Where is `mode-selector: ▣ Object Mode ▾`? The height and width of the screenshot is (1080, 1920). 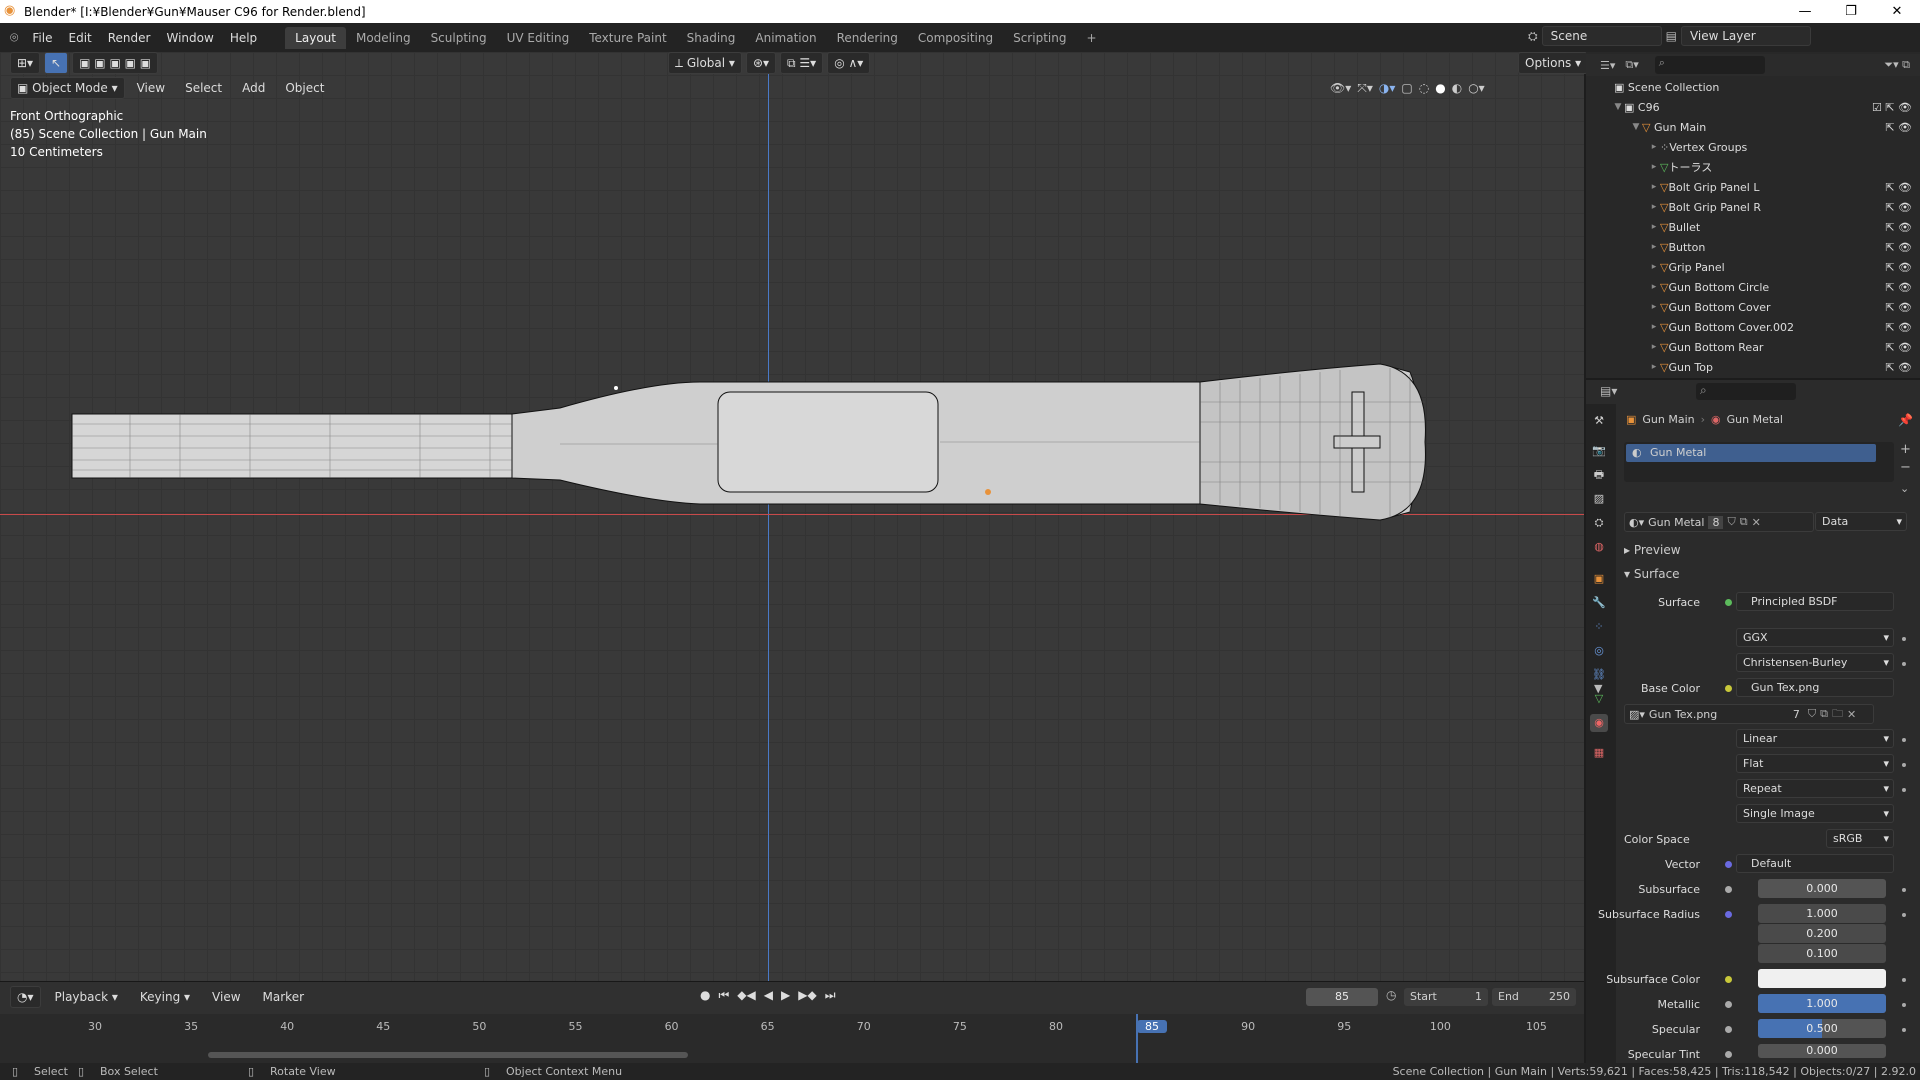
mode-selector: ▣ Object Mode ▾ is located at coordinates (67, 88).